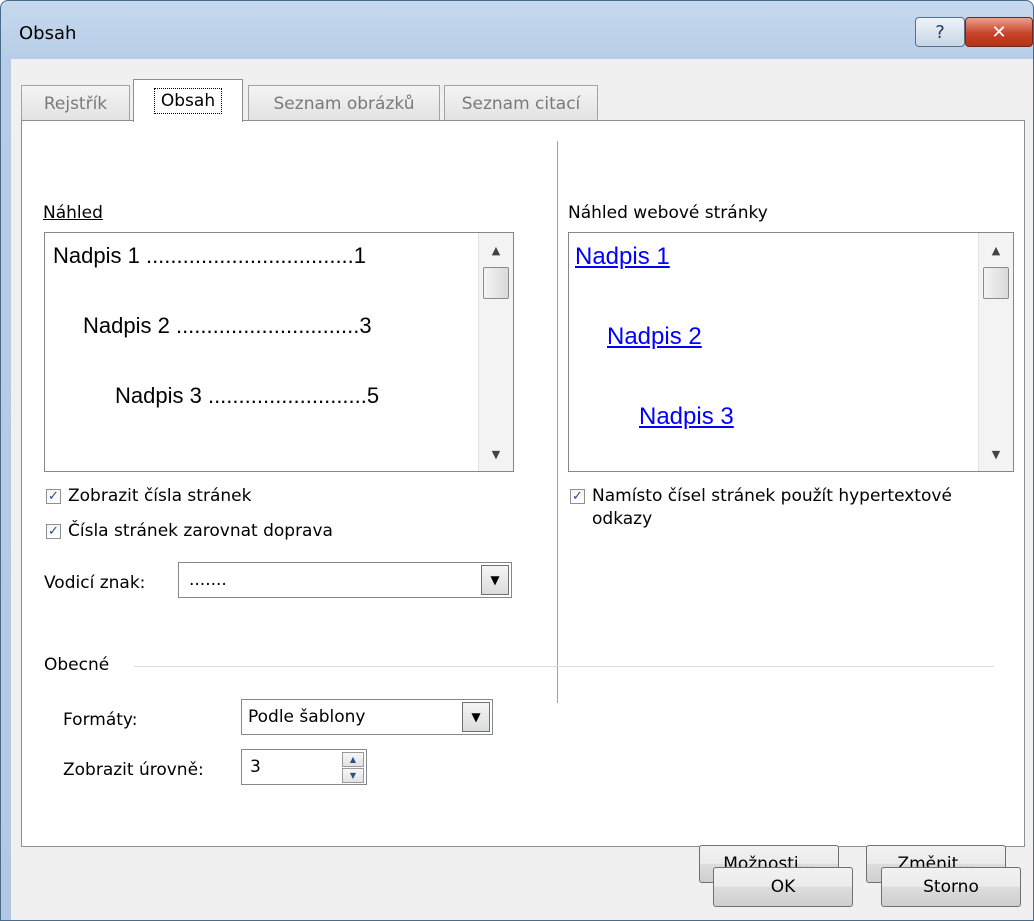 The width and height of the screenshot is (1034, 921). Describe the element at coordinates (654, 337) in the screenshot. I see `web-link-2: Nadpis 2` at that location.